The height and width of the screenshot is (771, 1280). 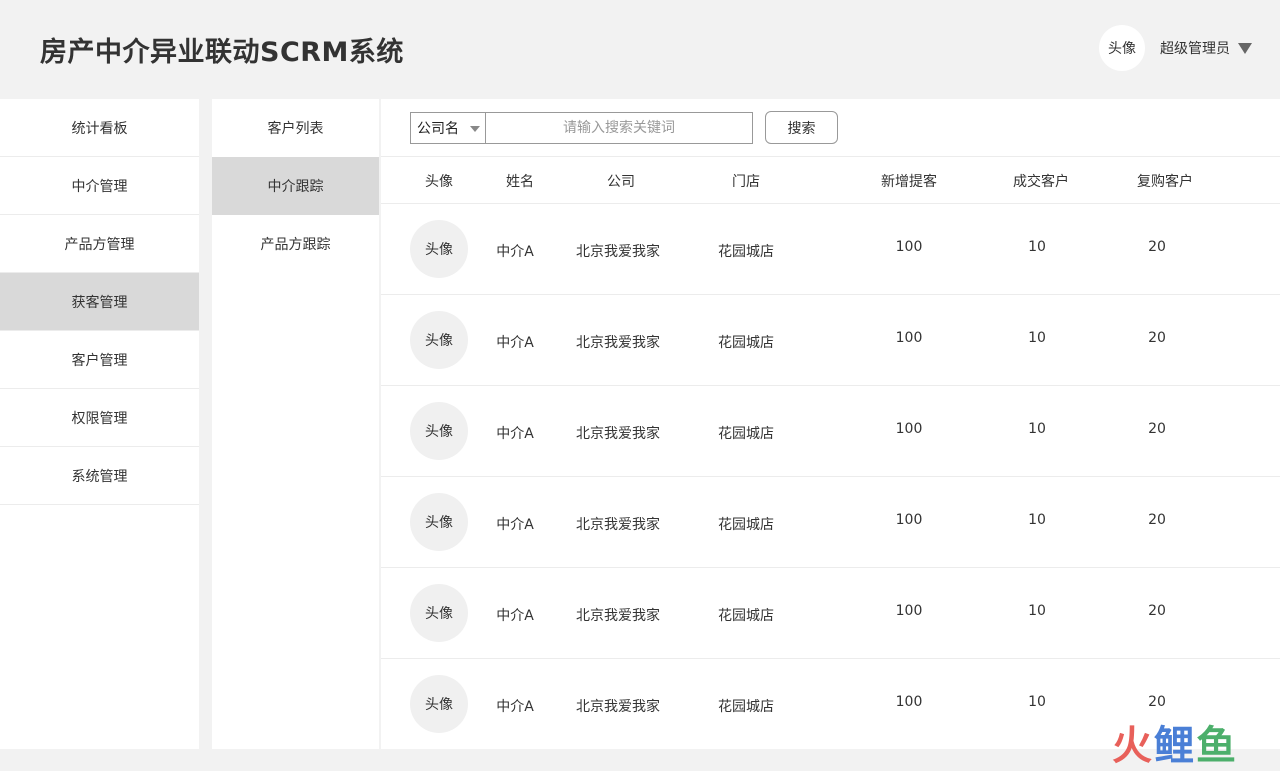 I want to click on sidebar-item-label: 获客管理, so click(x=99, y=302).